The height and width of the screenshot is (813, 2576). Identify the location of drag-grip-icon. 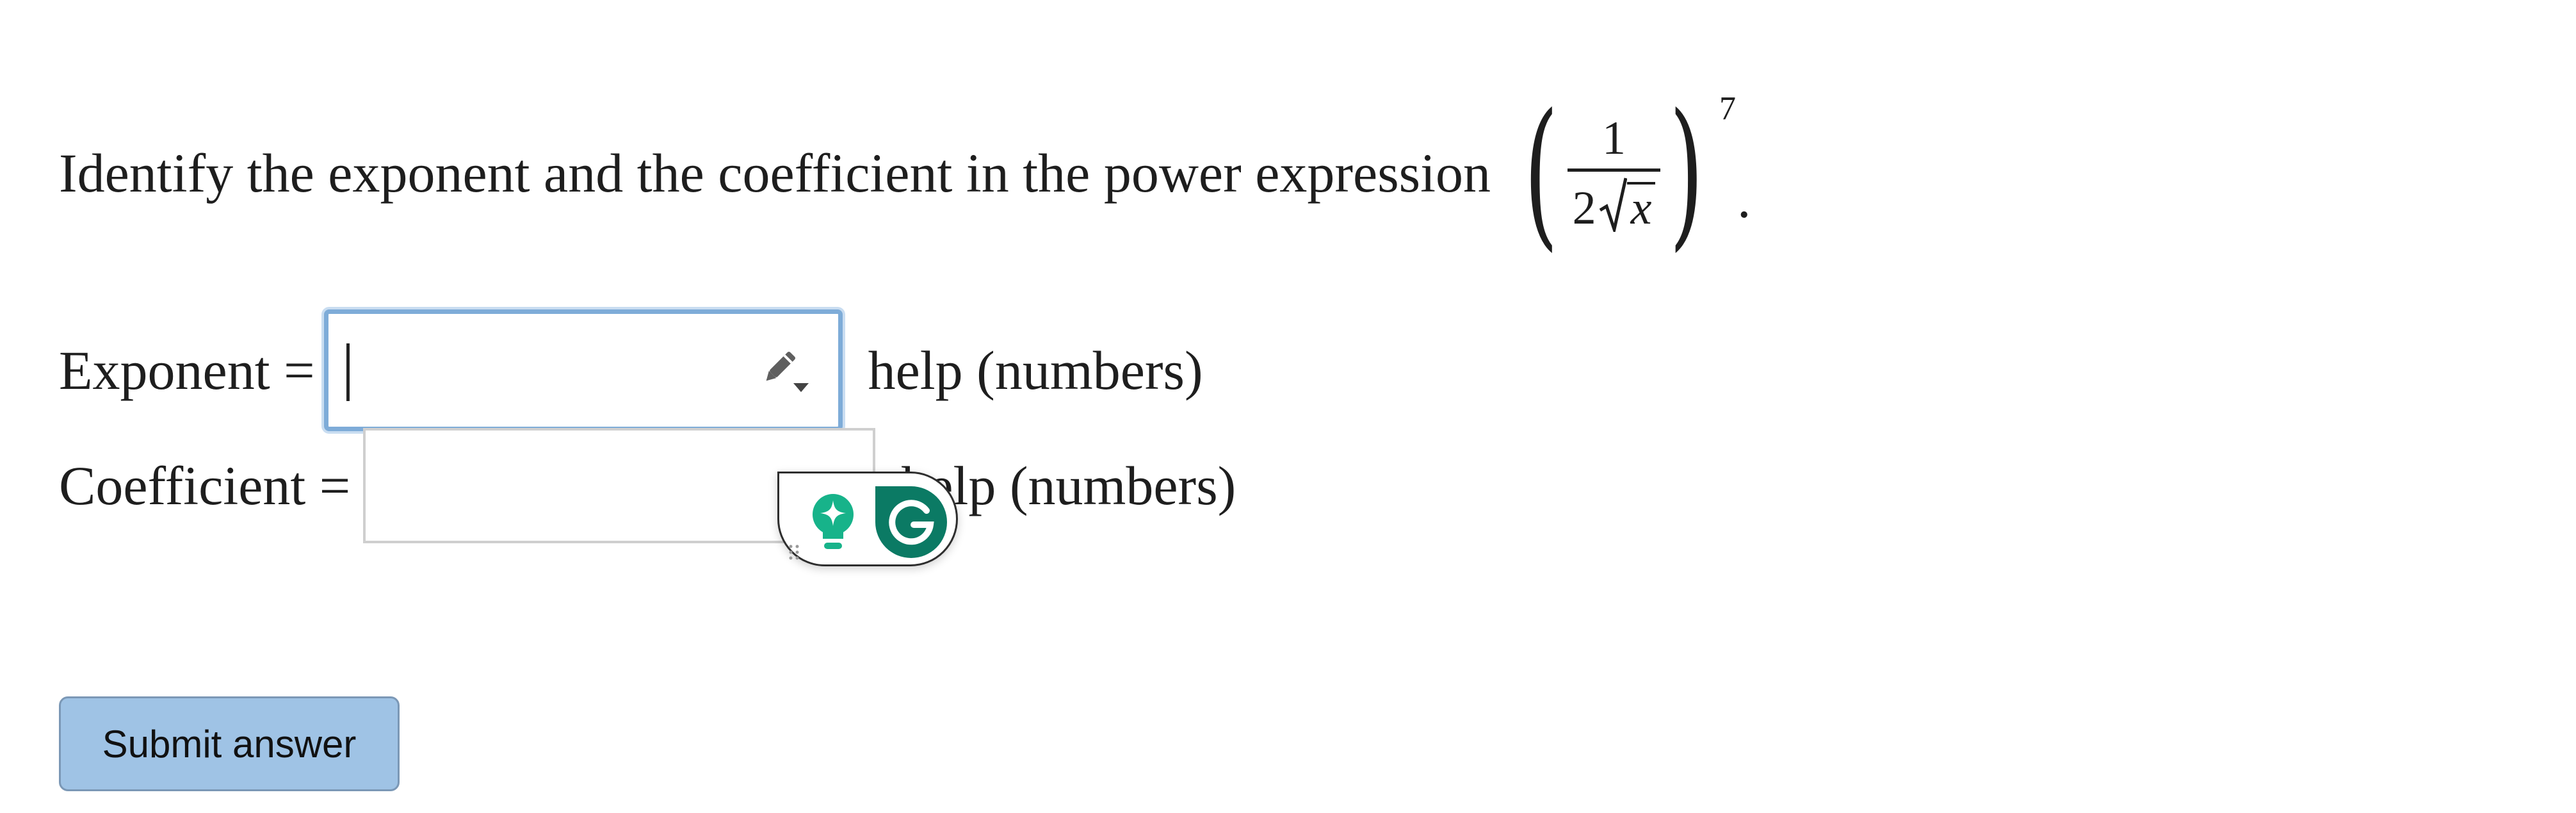
(794, 552).